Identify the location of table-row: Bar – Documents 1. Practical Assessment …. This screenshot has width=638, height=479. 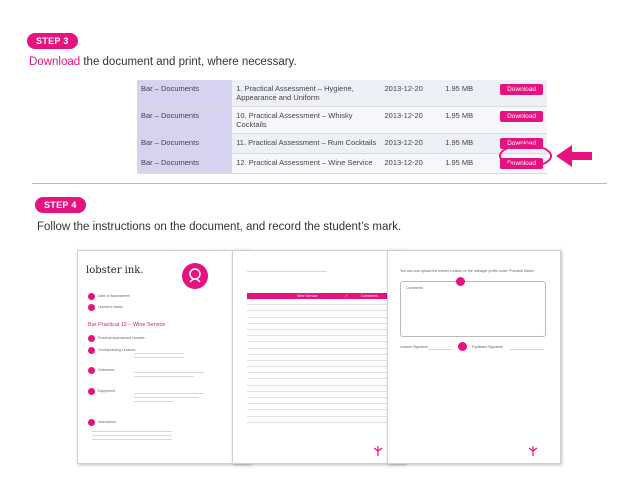
(342, 93).